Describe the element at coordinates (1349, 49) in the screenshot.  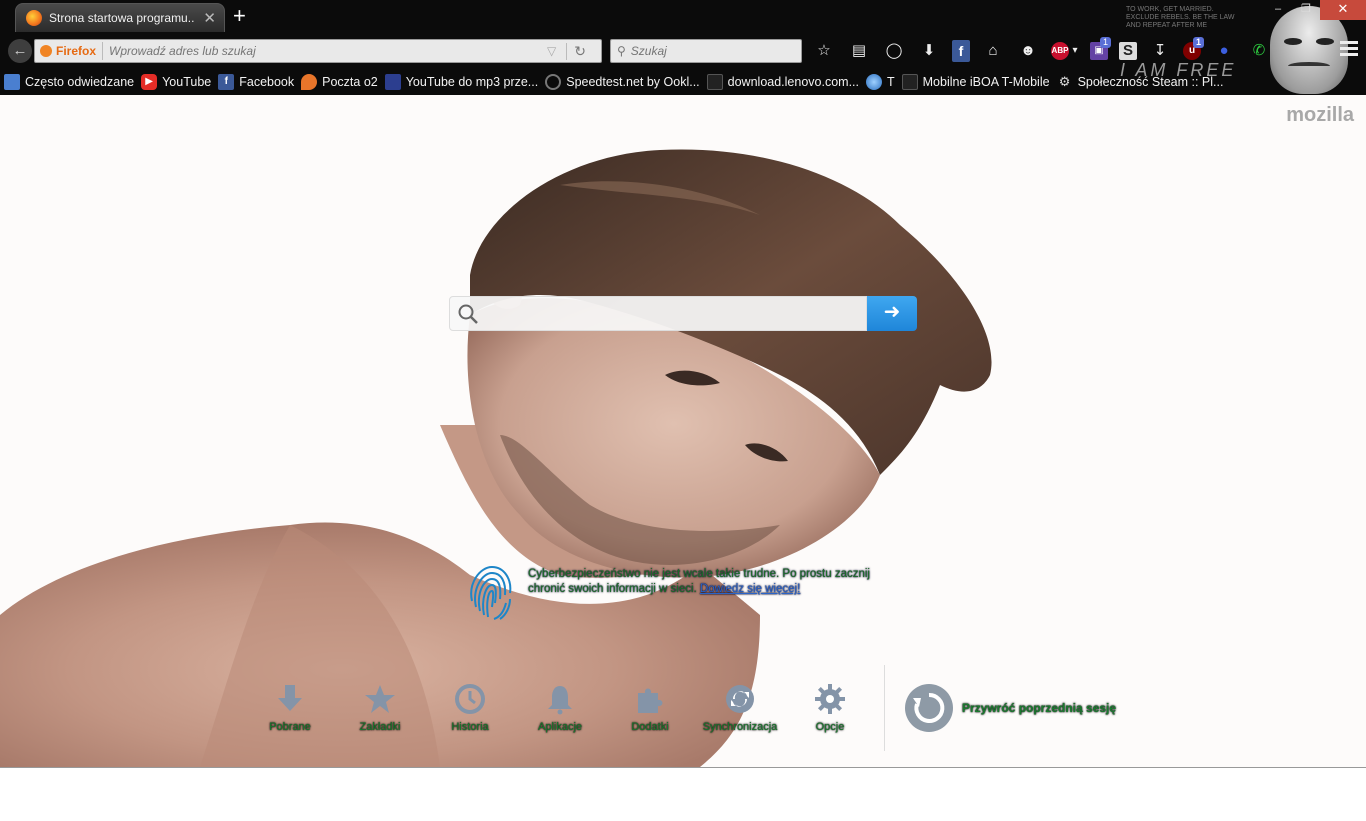
I see `hamburger-menu-icon` at that location.